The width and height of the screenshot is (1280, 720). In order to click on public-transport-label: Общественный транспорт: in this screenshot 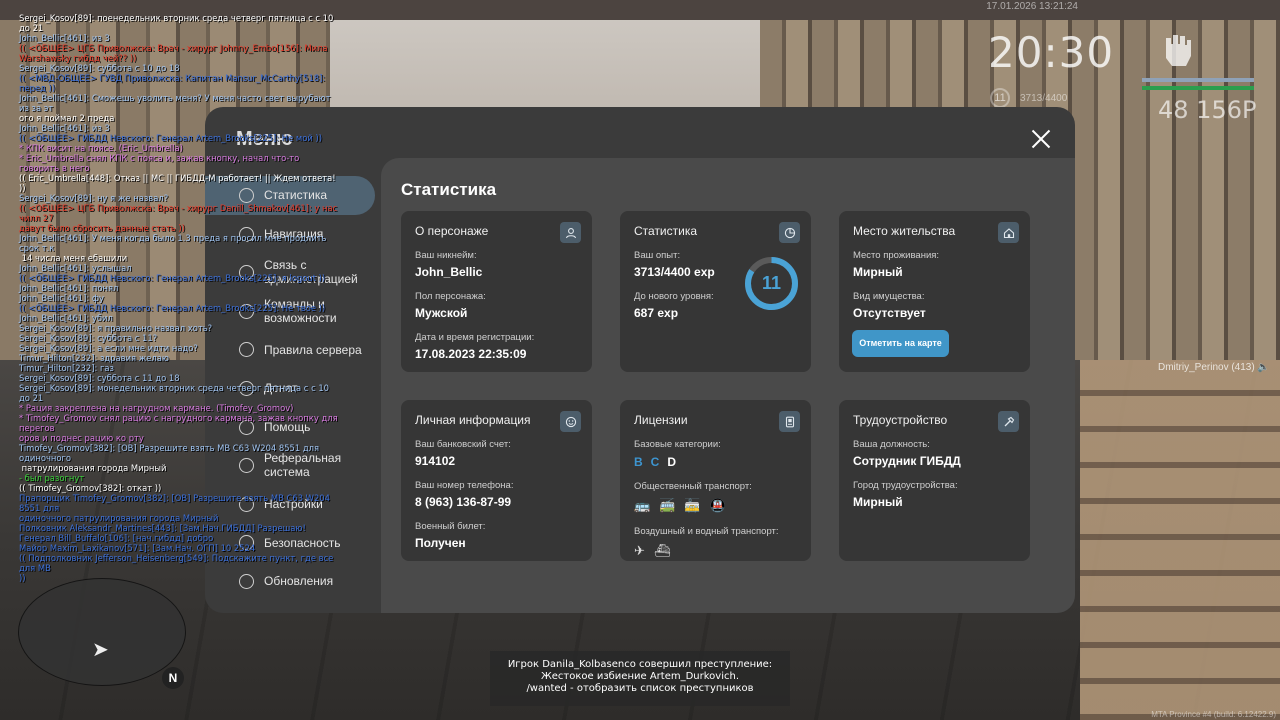, I will do `click(693, 486)`.